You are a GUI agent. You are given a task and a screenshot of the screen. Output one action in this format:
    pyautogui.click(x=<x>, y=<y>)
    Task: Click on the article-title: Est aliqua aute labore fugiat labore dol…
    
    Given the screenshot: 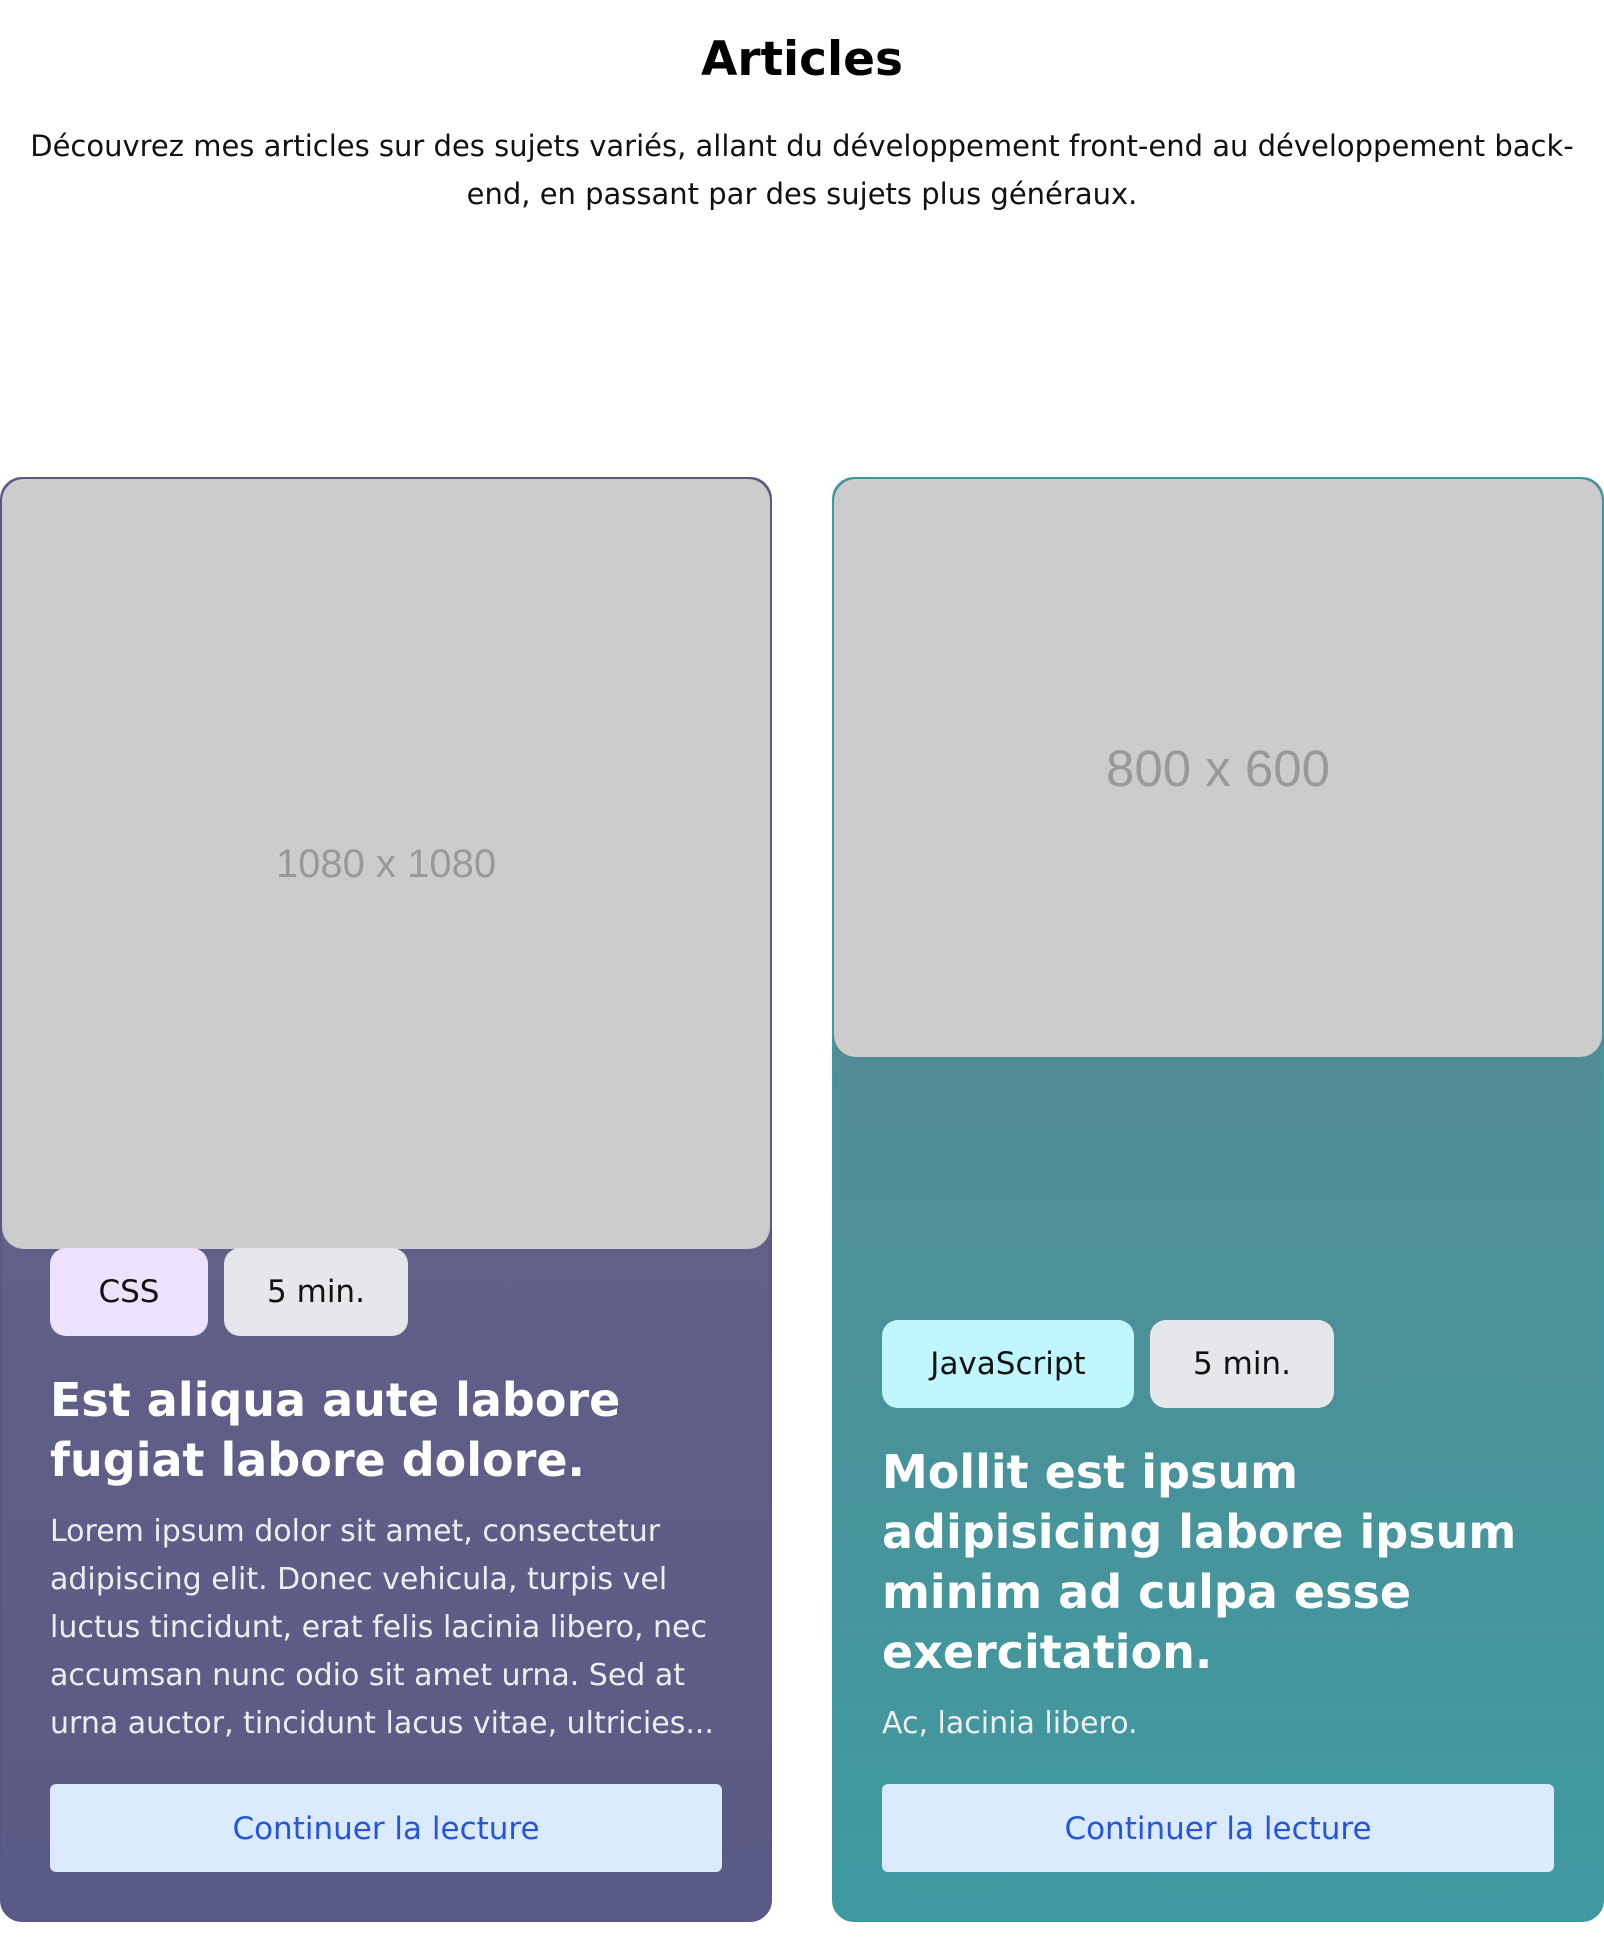 What is the action you would take?
    pyautogui.click(x=386, y=1430)
    